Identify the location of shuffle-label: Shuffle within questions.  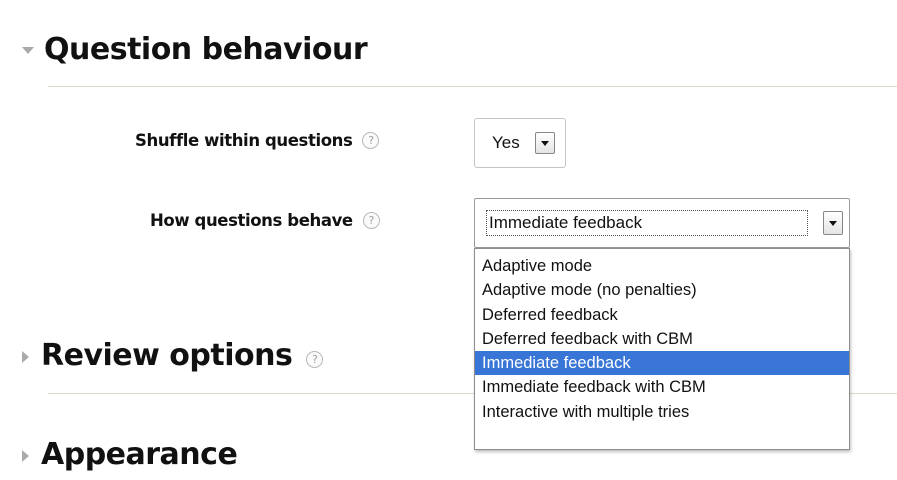
(244, 140).